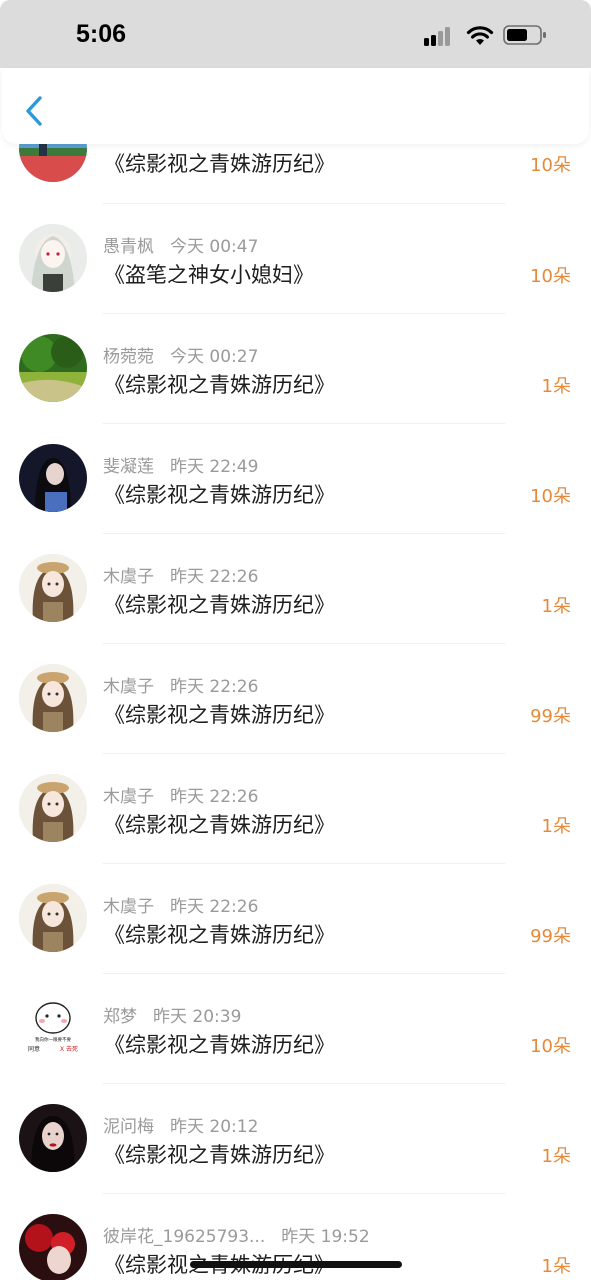  I want to click on home-indicator, so click(296, 1264).